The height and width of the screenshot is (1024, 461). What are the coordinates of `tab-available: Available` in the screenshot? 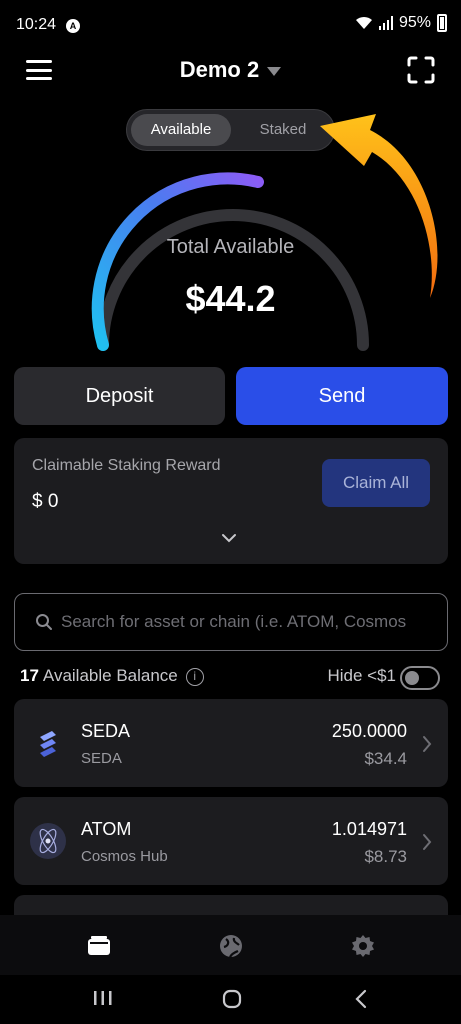 It's located at (181, 130).